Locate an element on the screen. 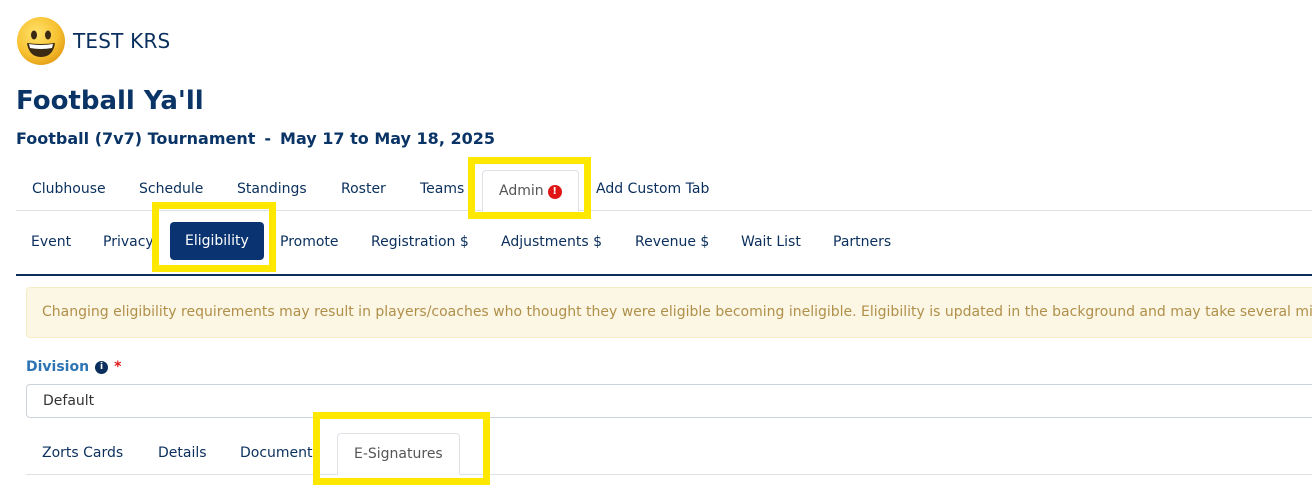 Image resolution: width=1312 pixels, height=485 pixels. tab-label: Teams is located at coordinates (442, 189).